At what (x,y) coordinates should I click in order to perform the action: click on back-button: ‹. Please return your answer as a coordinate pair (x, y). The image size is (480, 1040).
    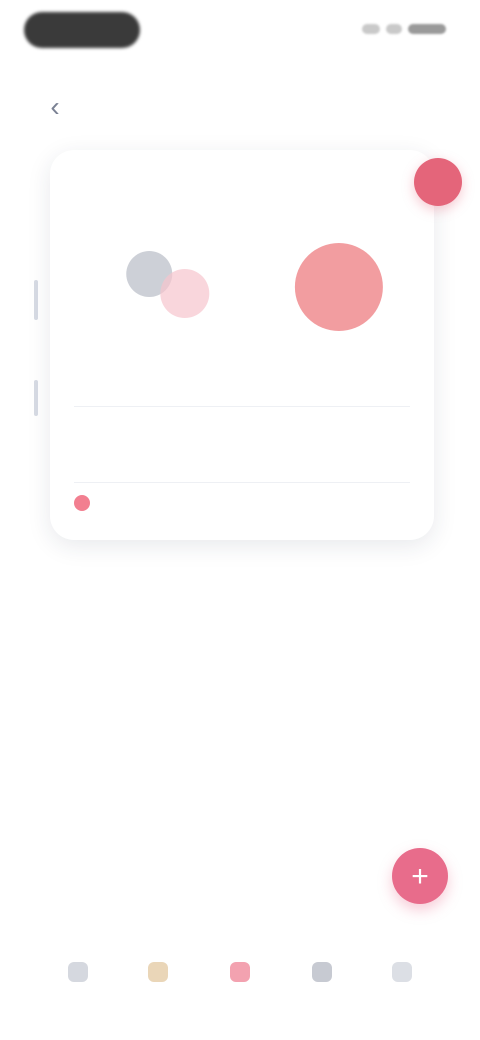
    Looking at the image, I should click on (55, 107).